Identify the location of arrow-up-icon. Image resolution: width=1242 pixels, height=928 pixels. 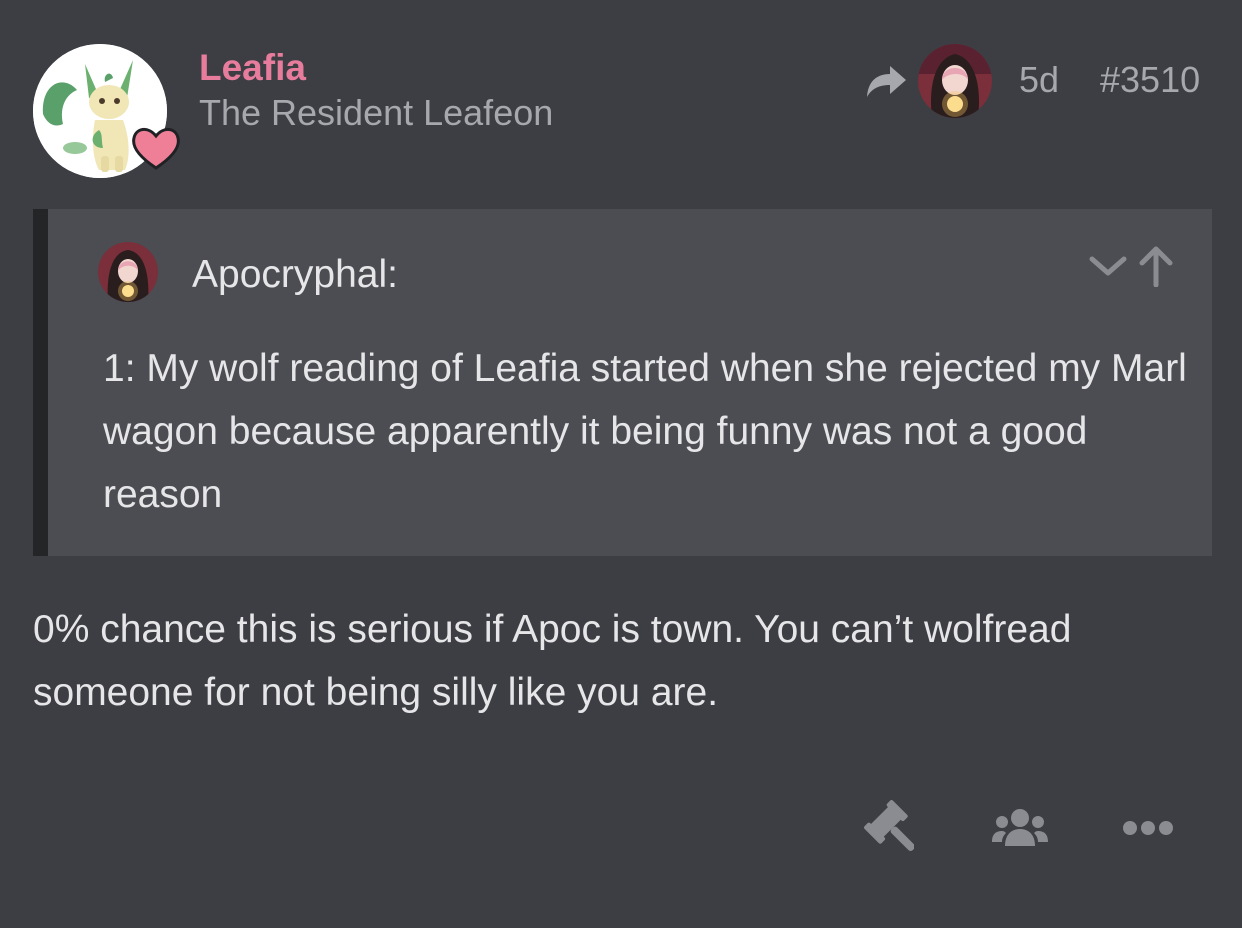
(1156, 266).